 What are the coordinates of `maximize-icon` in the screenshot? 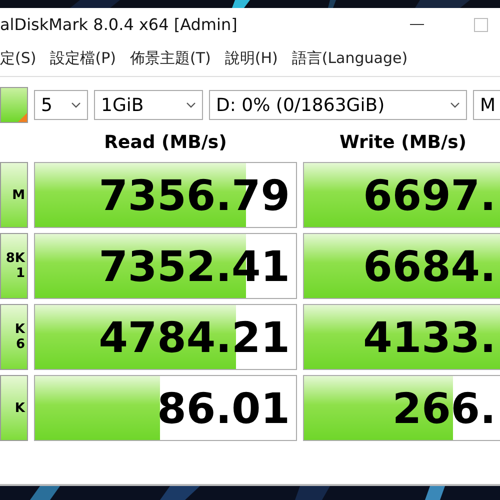 It's located at (481, 25).